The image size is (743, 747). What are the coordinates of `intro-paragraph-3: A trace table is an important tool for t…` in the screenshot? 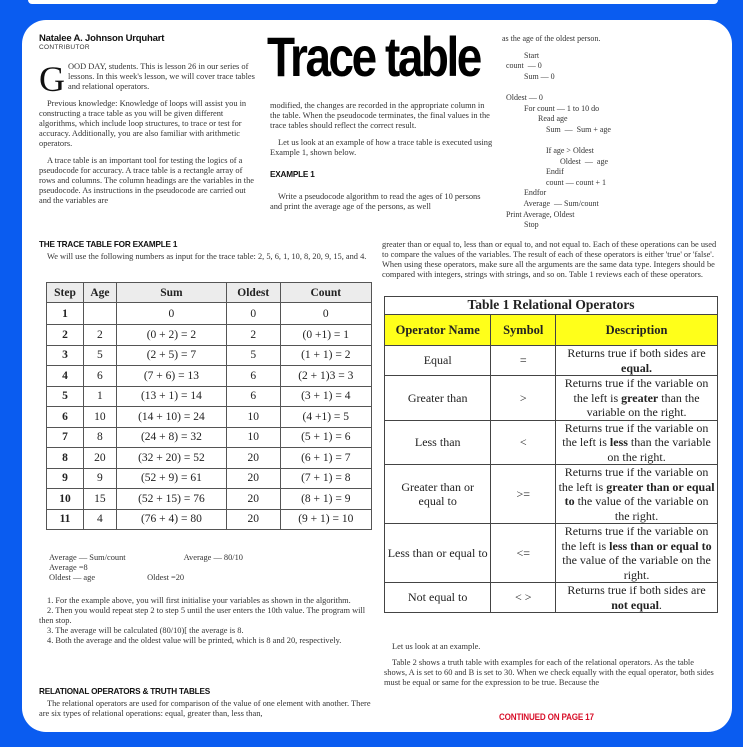 It's located at (146, 180).